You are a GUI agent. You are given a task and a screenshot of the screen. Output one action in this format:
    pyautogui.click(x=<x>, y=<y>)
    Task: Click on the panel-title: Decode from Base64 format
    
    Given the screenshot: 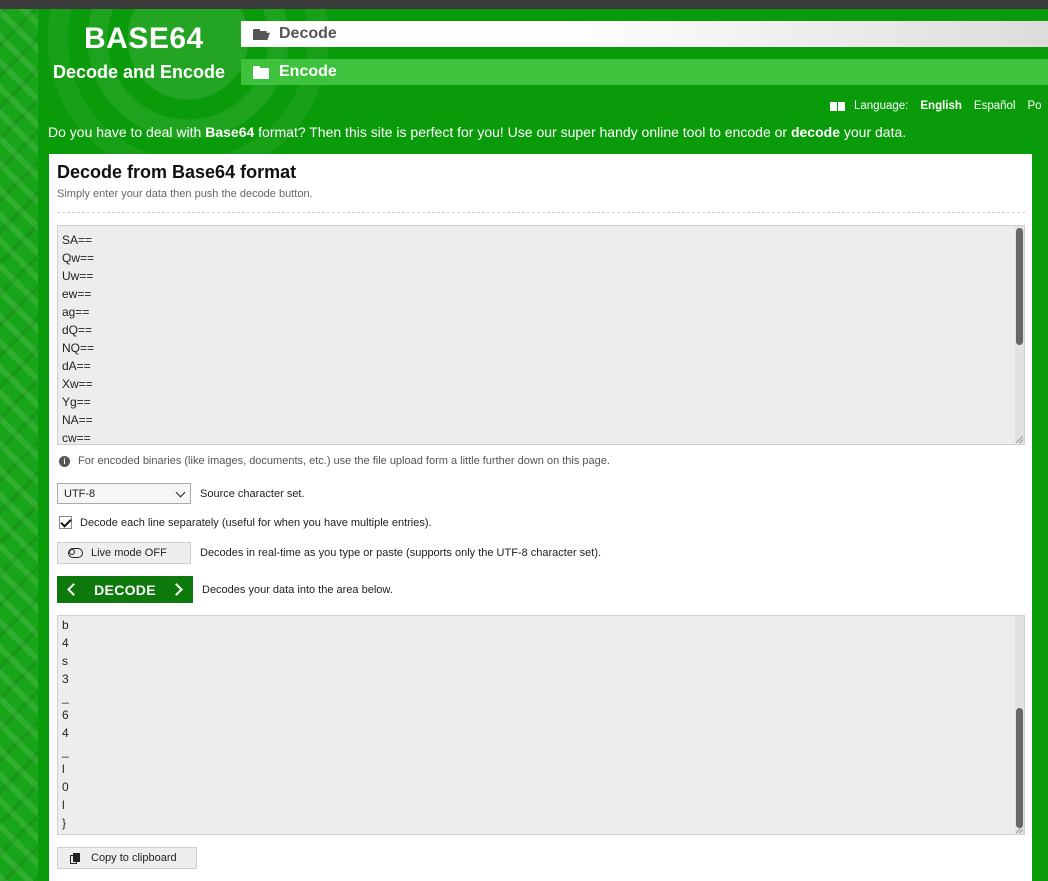 What is the action you would take?
    pyautogui.click(x=177, y=172)
    